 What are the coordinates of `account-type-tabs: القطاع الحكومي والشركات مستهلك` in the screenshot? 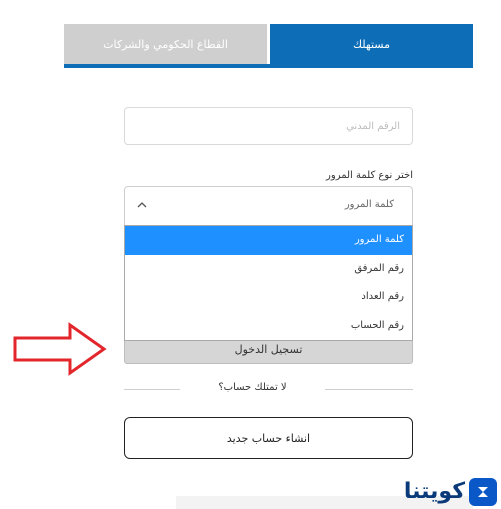 It's located at (268, 46).